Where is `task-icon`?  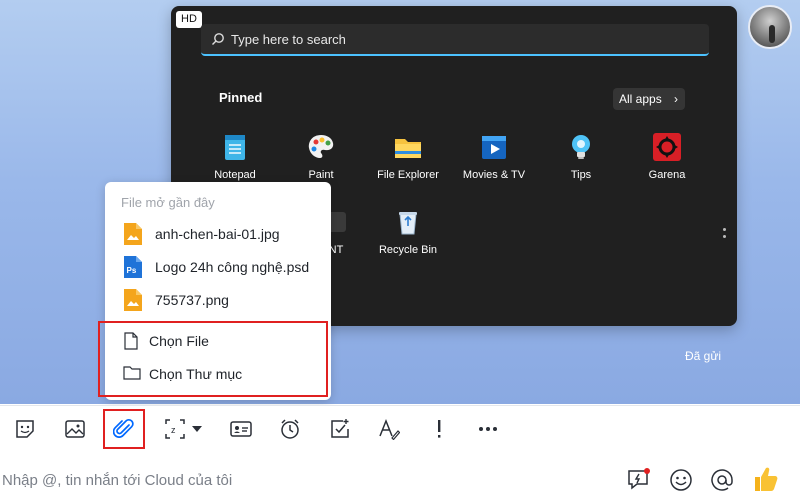 task-icon is located at coordinates (340, 428).